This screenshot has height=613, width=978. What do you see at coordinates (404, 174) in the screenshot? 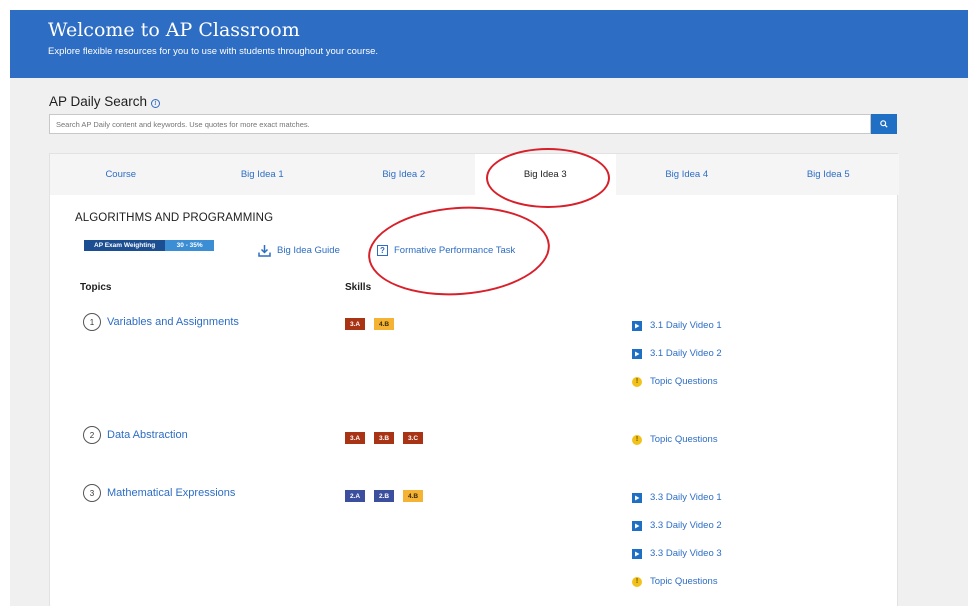
I see `tab-big-idea-2: Big Idea 2` at bounding box center [404, 174].